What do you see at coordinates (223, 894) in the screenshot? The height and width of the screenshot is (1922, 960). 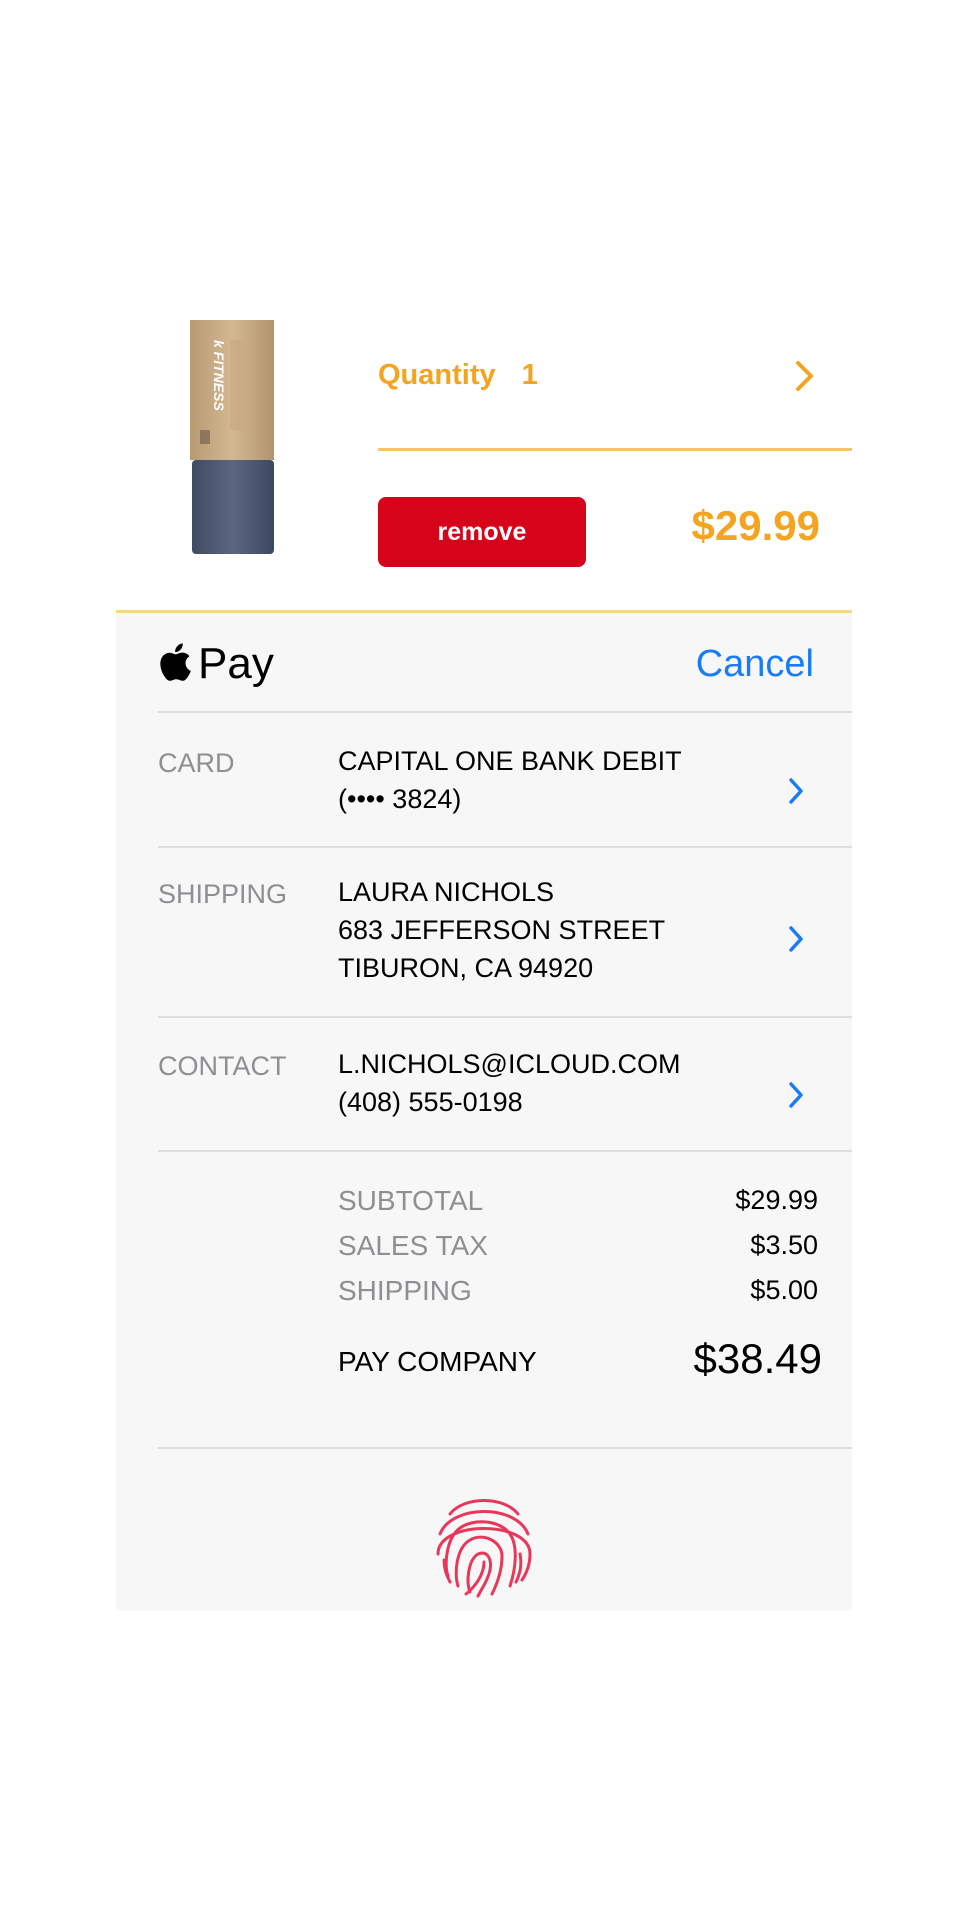 I see `shipping-label: SHIPPING` at bounding box center [223, 894].